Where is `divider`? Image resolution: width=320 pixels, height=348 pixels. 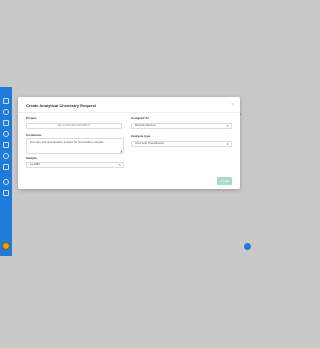 divider is located at coordinates (129, 112).